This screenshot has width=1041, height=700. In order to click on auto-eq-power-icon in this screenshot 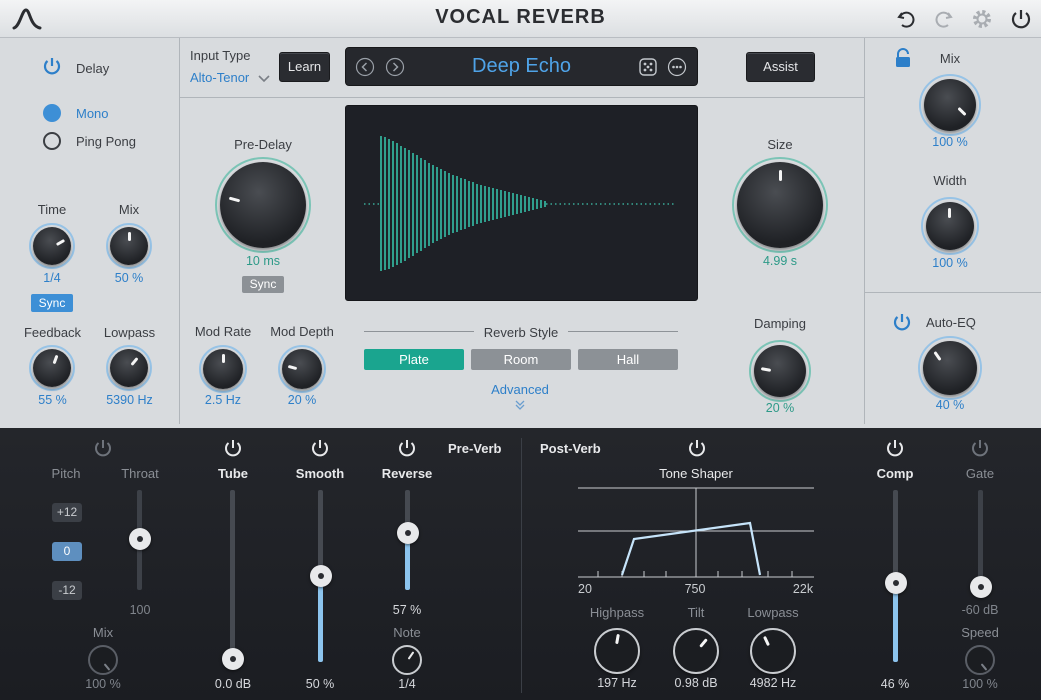, I will do `click(902, 324)`.